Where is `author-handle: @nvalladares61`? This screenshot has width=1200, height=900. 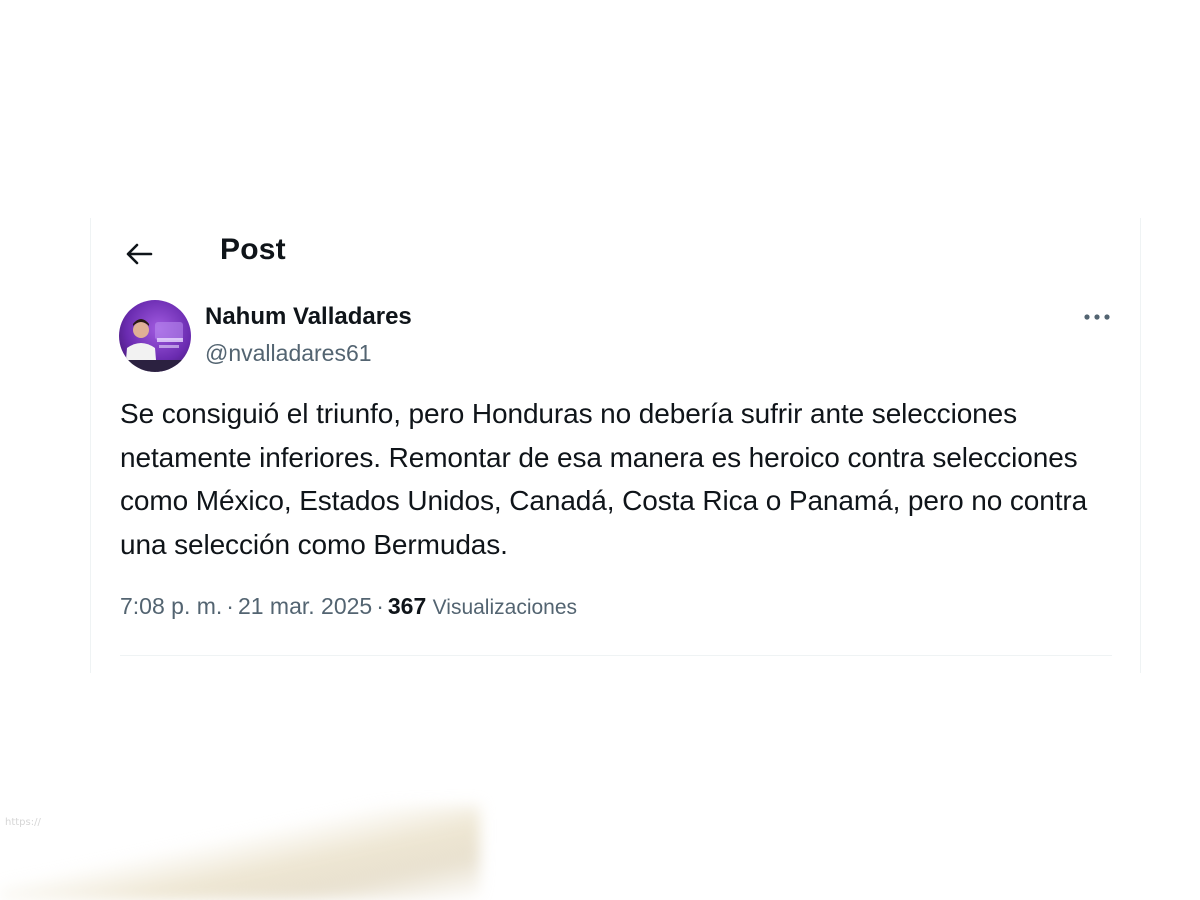
author-handle: @nvalladares61 is located at coordinates (288, 353).